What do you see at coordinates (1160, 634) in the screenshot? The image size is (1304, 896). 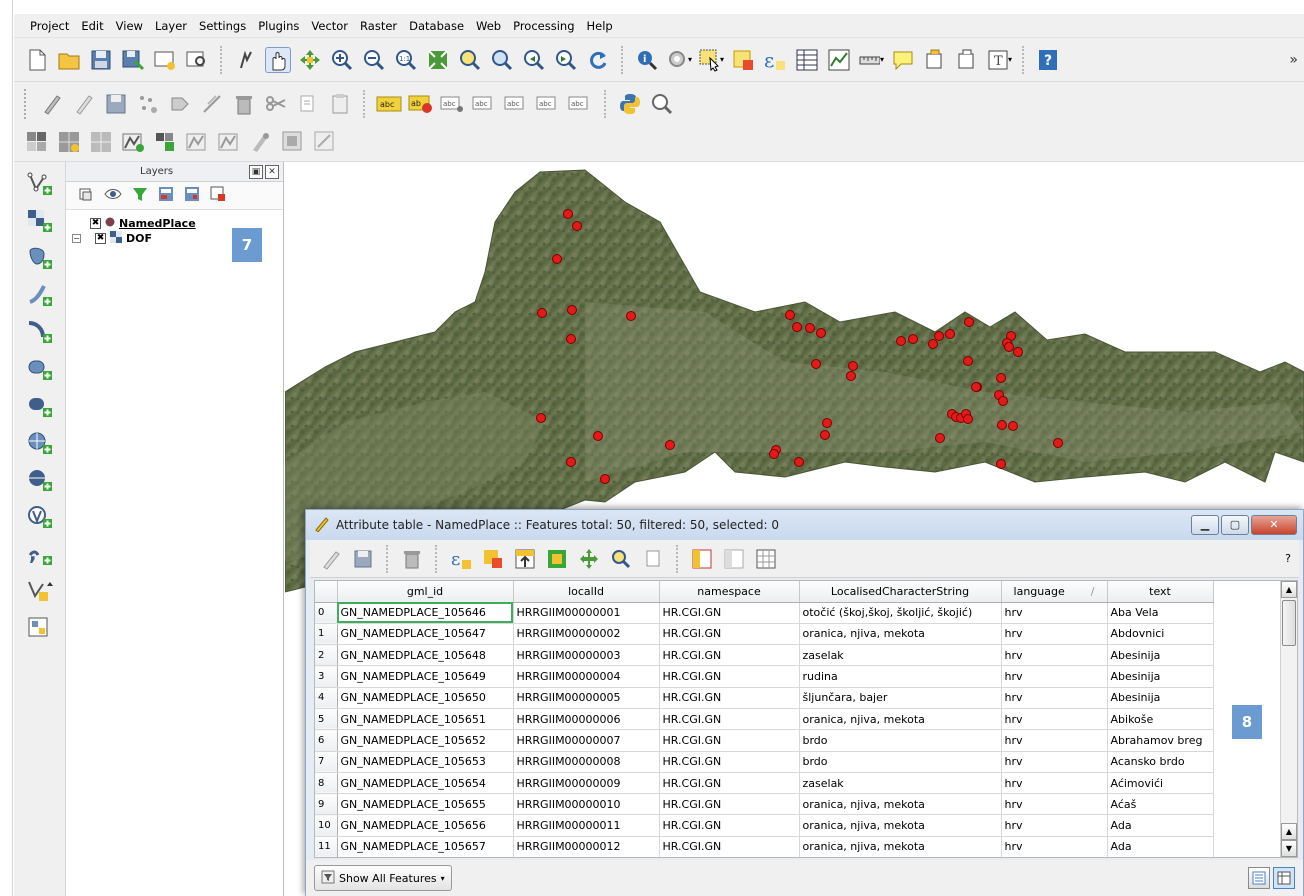 I see `table-cell: Abdovnici` at bounding box center [1160, 634].